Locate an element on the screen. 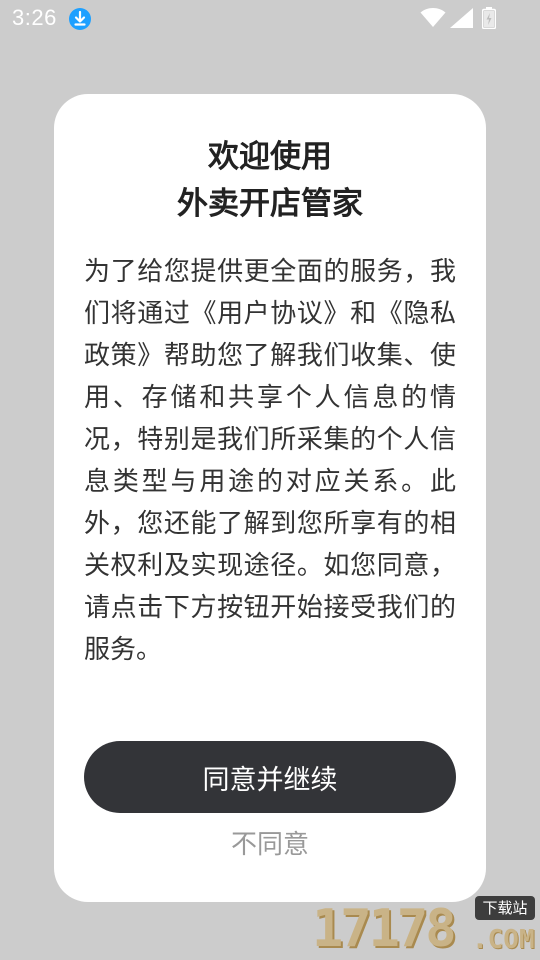  watermark-digits: 17178 is located at coordinates (384, 929).